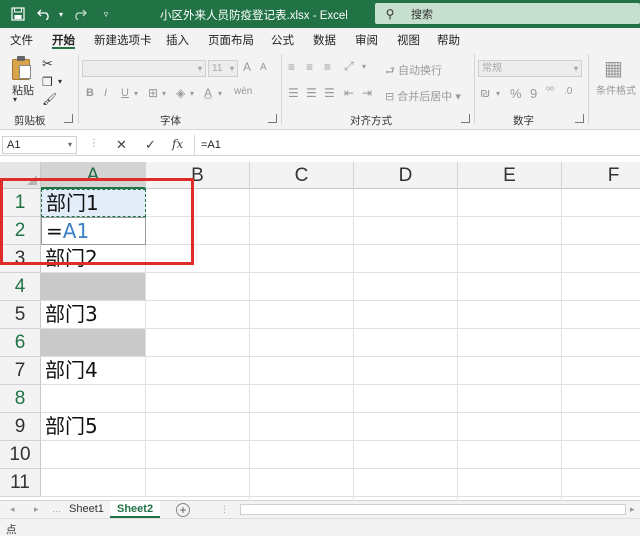 This screenshot has height=536, width=640. Describe the element at coordinates (408, 40) in the screenshot. I see `tab-view: 视图` at that location.